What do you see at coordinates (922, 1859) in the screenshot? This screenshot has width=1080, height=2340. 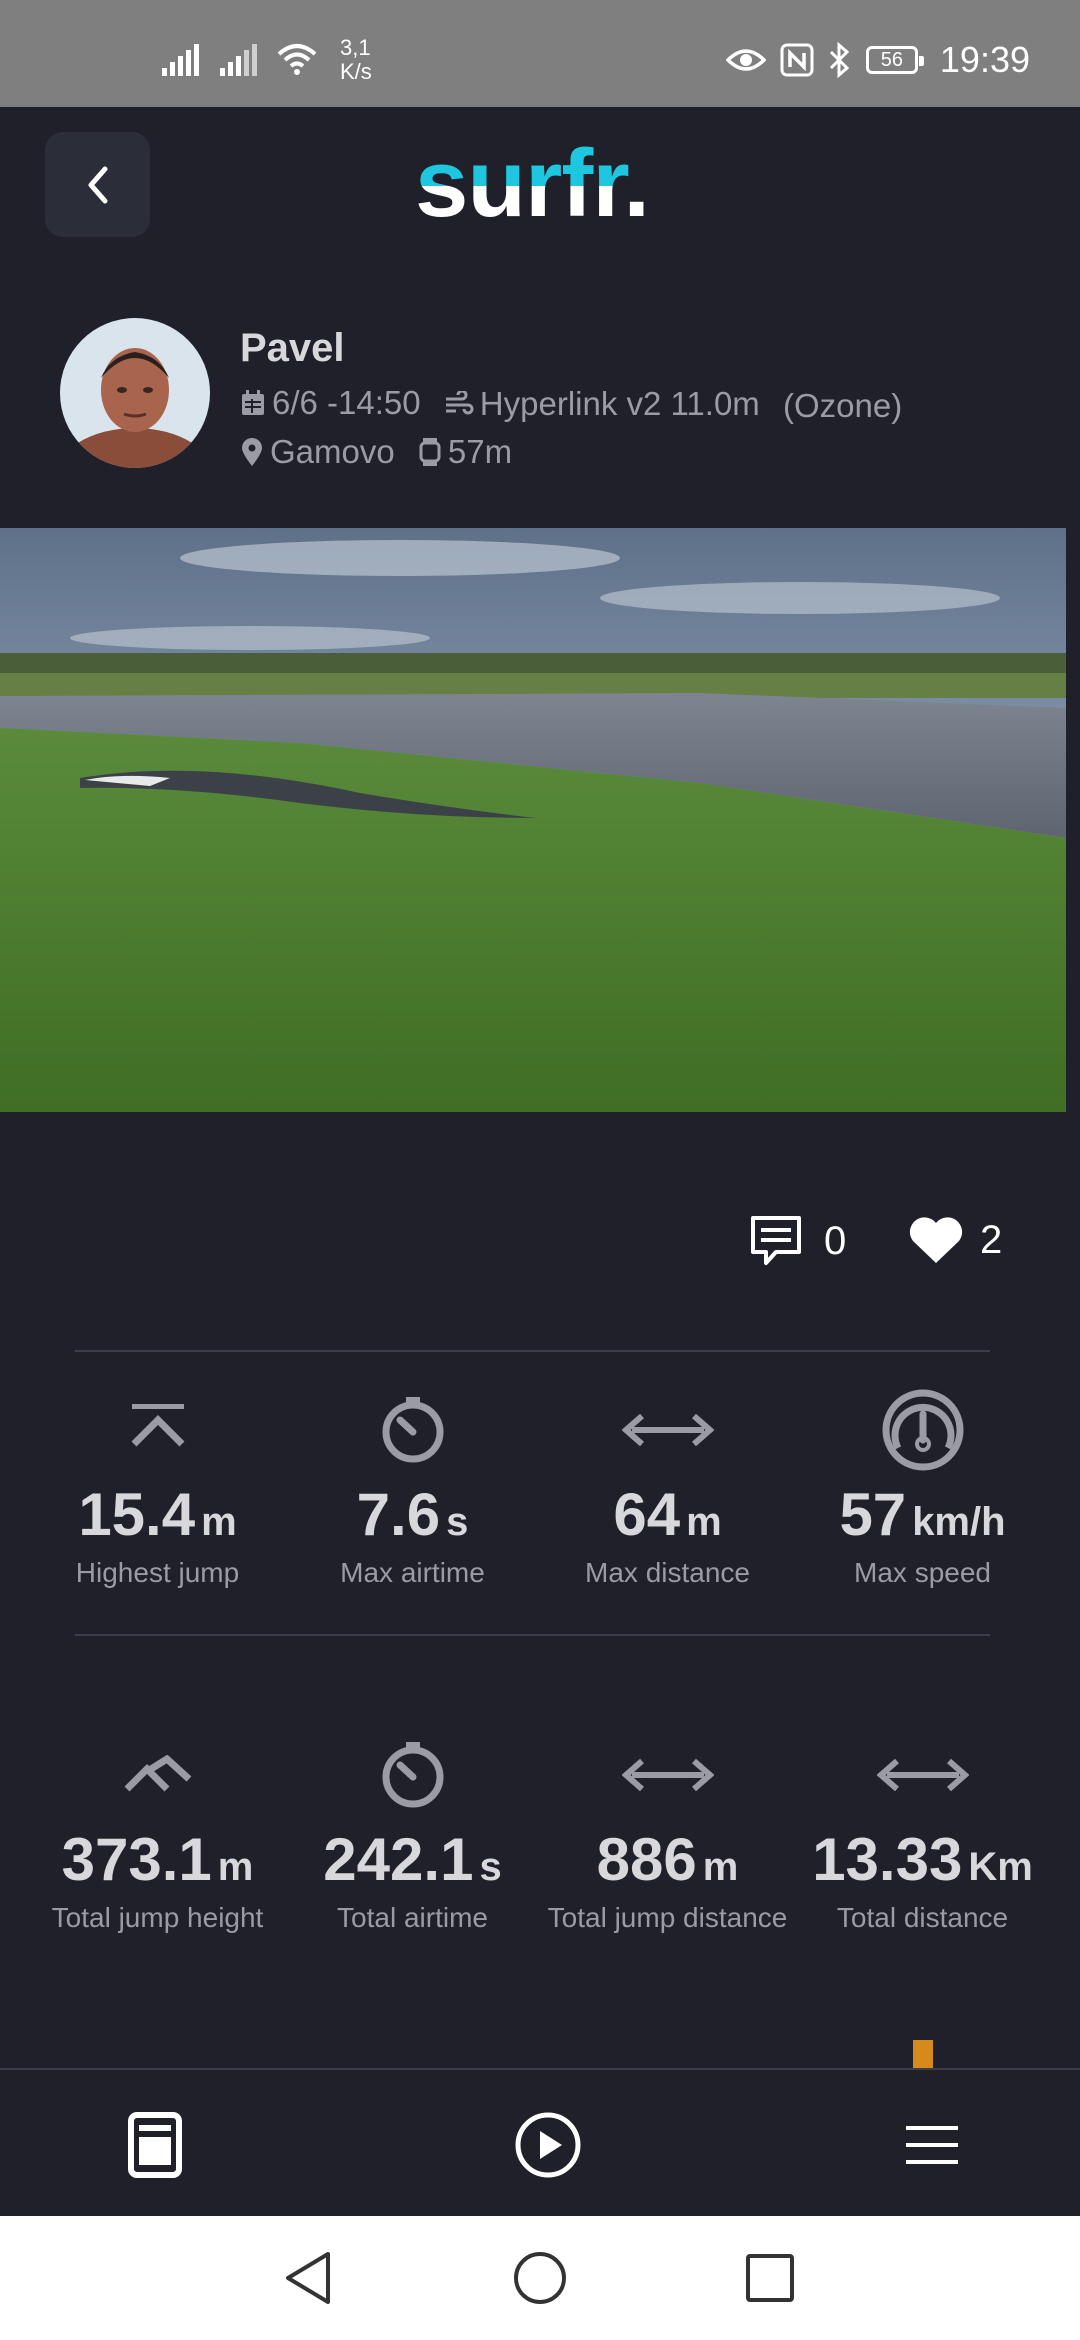 I see `stat-value: 13.33 Km` at bounding box center [922, 1859].